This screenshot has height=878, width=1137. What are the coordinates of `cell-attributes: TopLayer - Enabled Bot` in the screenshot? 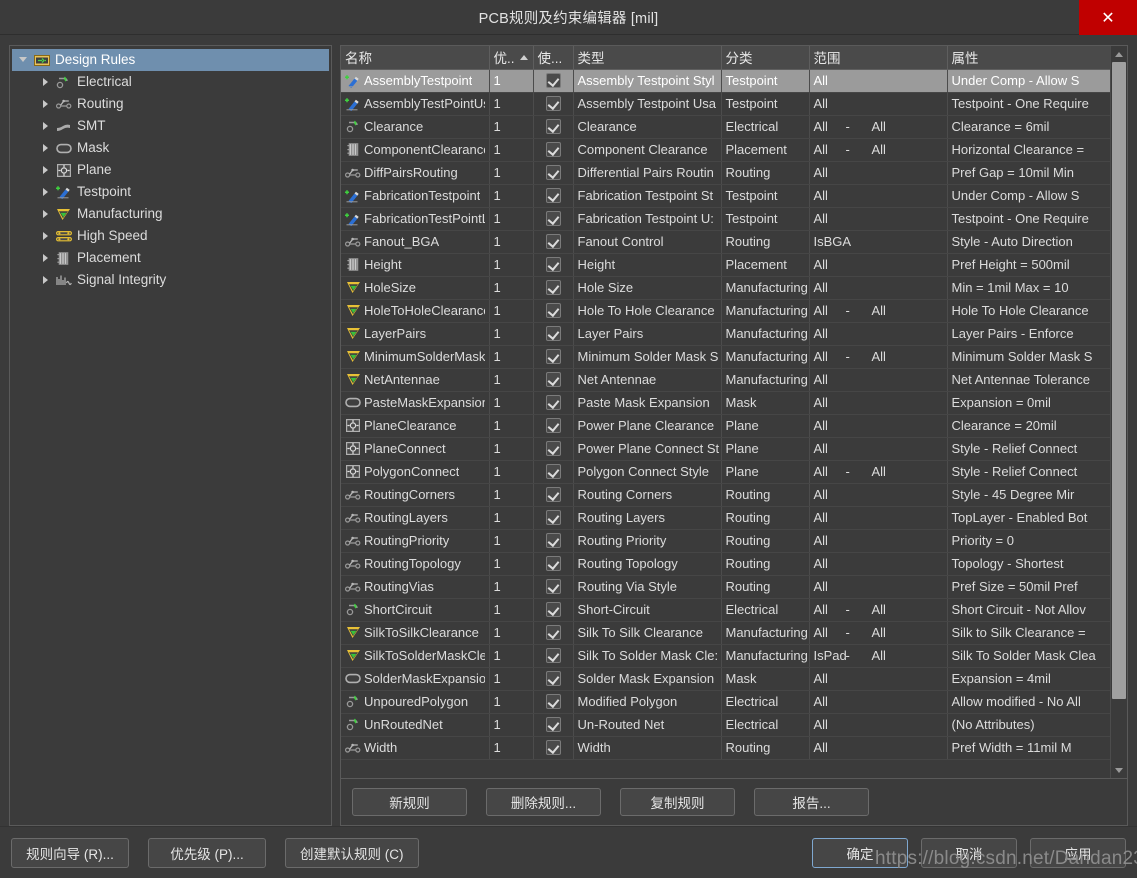 It's located at (1028, 518).